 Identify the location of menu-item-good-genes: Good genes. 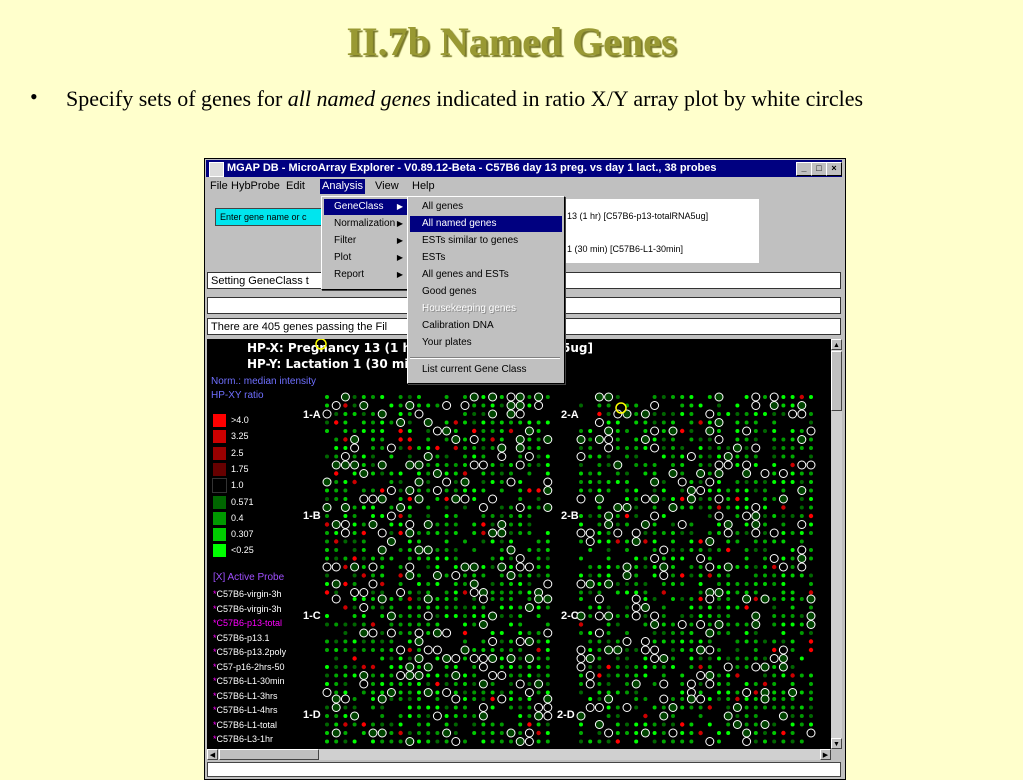
(486, 292).